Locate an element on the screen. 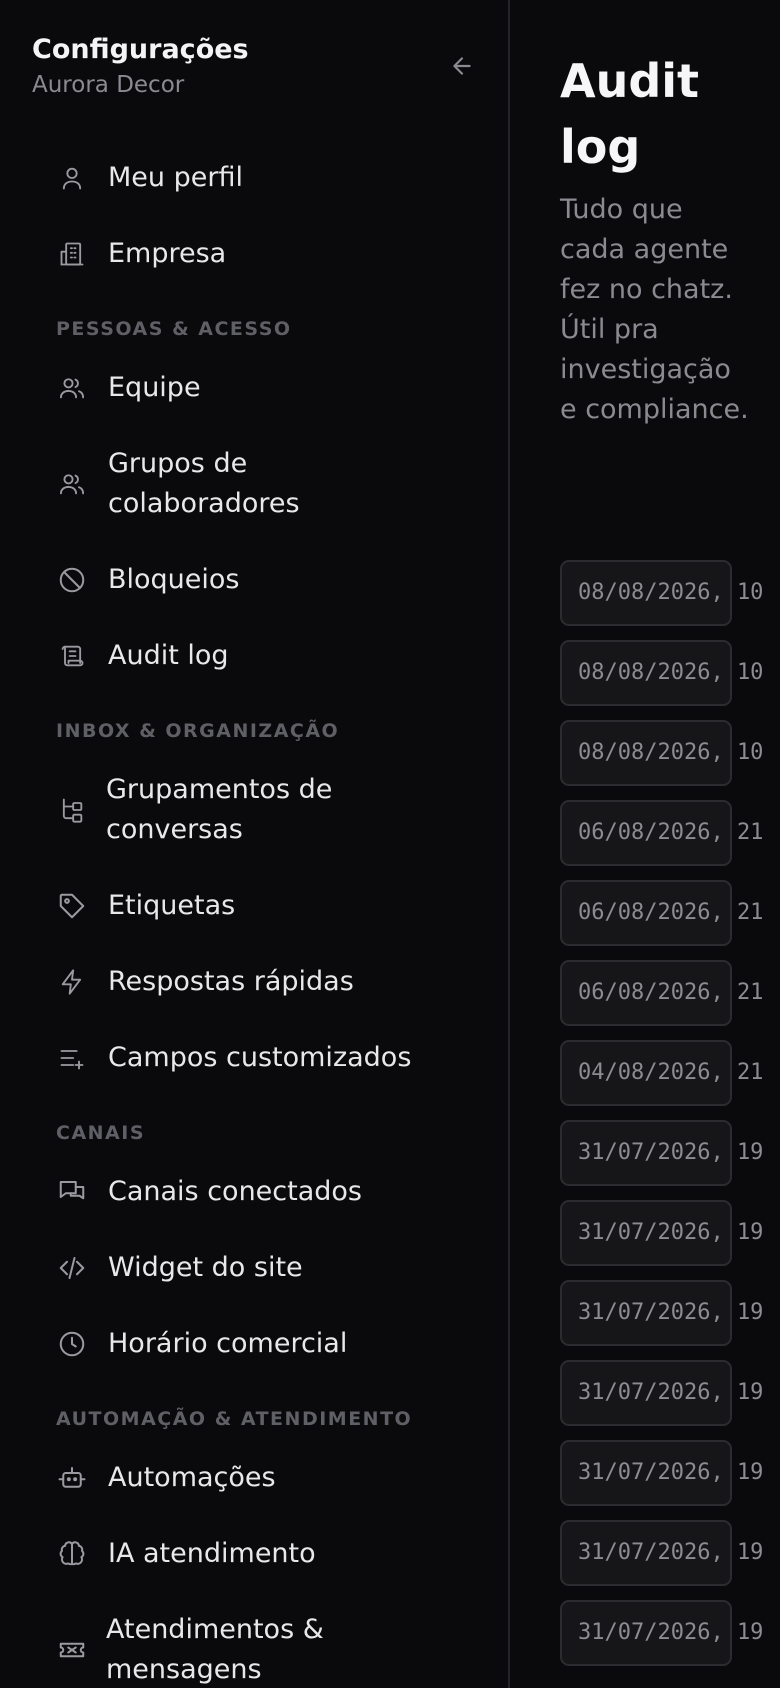 Image resolution: width=780 pixels, height=1688 pixels. sidebar-item-canais-conectados: Canais conectados is located at coordinates (256, 1192).